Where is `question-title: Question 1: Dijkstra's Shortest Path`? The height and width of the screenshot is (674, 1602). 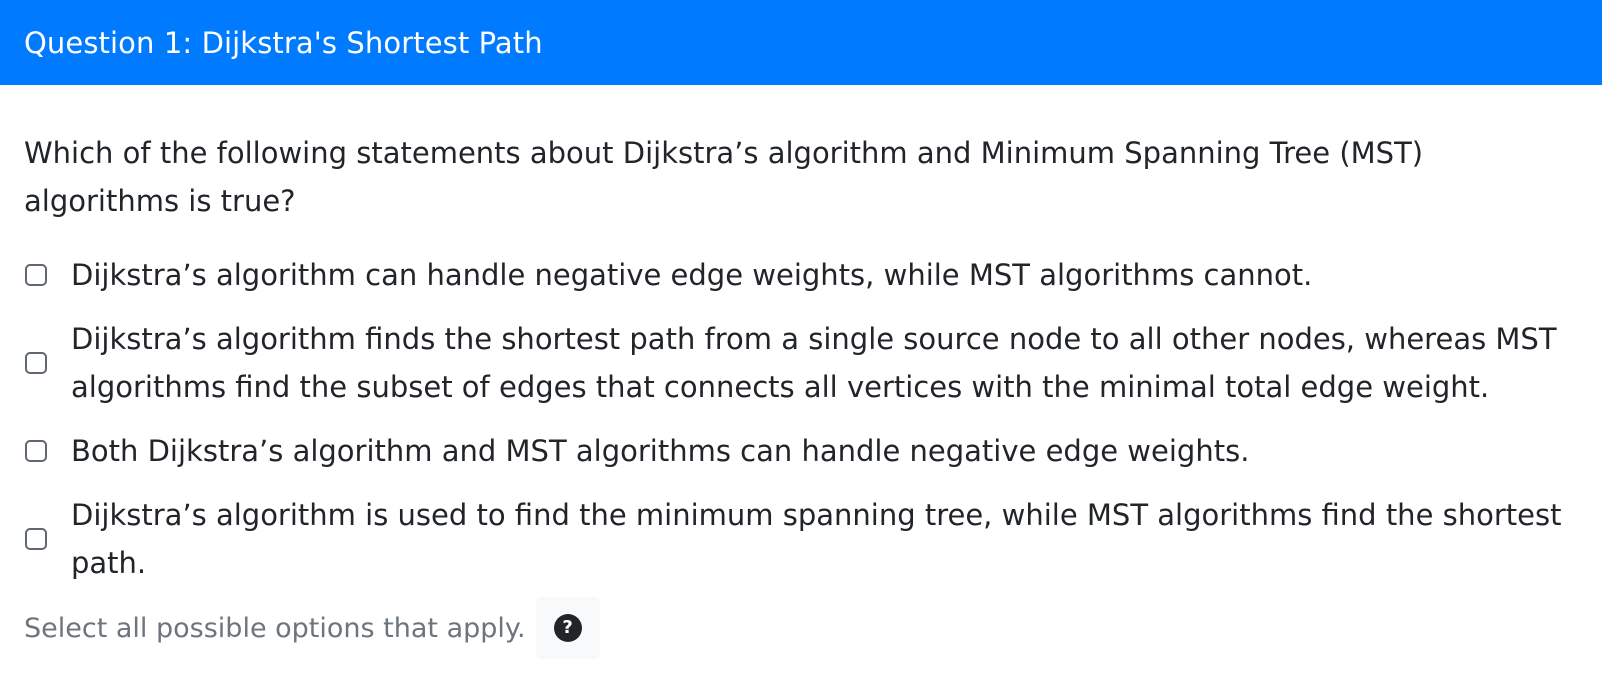 question-title: Question 1: Dijkstra's Shortest Path is located at coordinates (283, 42).